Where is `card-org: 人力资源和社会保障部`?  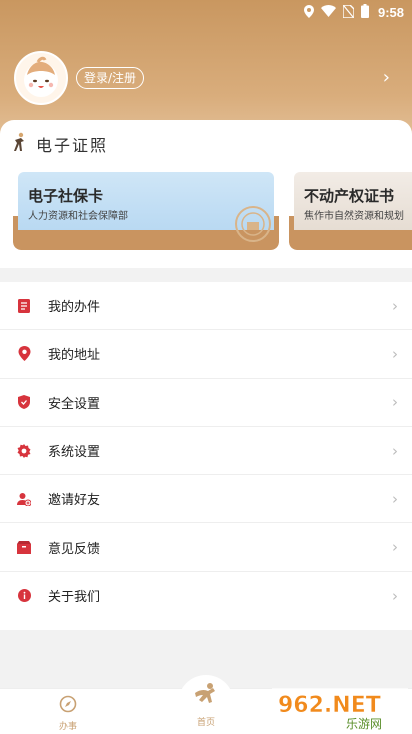 card-org: 人力资源和社会保障部 is located at coordinates (78, 216).